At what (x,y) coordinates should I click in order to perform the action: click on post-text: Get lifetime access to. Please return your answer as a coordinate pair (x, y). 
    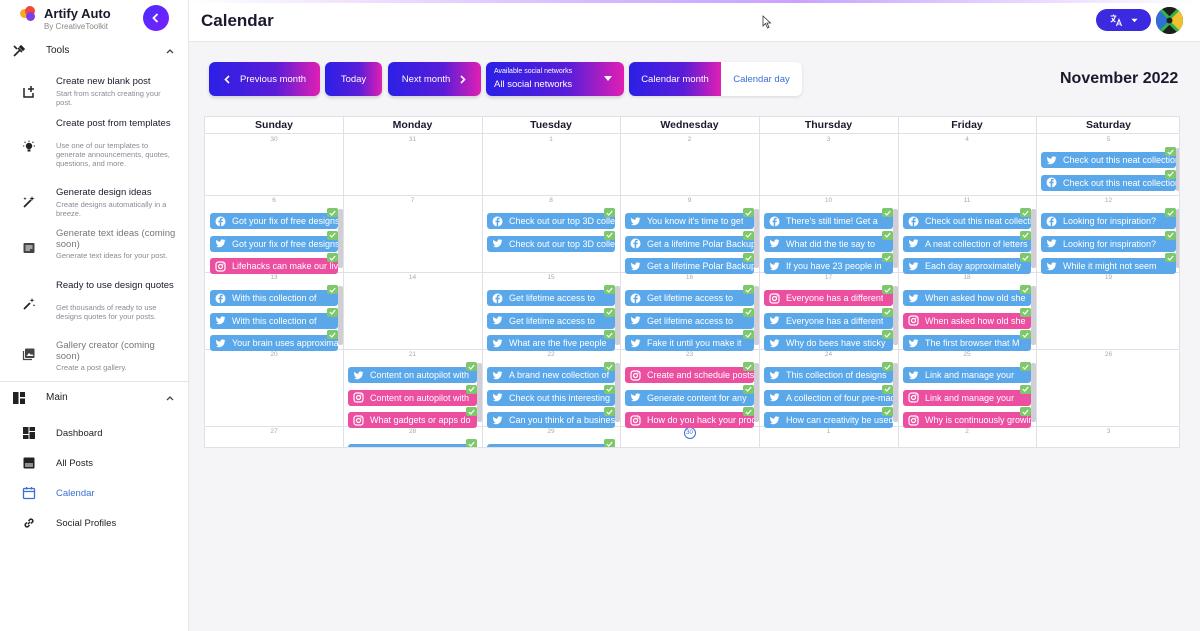
    Looking at the image, I should click on (552, 320).